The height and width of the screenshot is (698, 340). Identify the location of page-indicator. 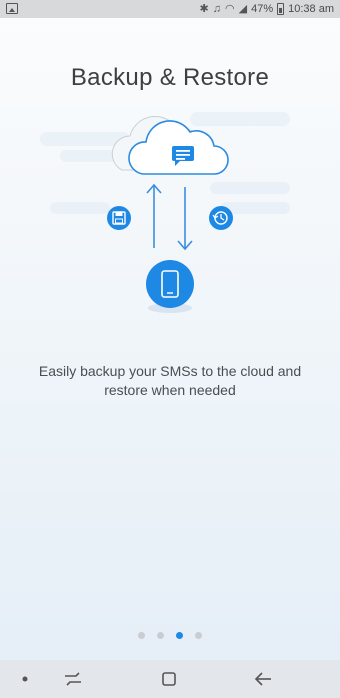
(170, 635).